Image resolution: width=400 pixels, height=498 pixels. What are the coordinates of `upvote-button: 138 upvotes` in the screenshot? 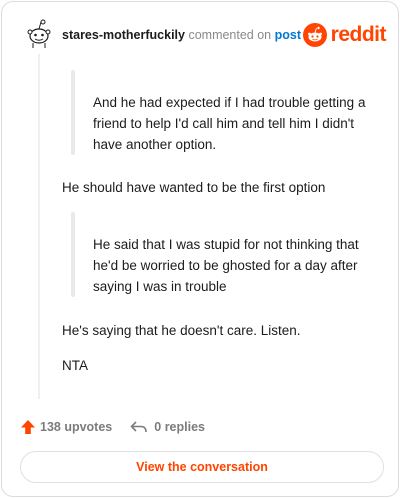 It's located at (66, 427).